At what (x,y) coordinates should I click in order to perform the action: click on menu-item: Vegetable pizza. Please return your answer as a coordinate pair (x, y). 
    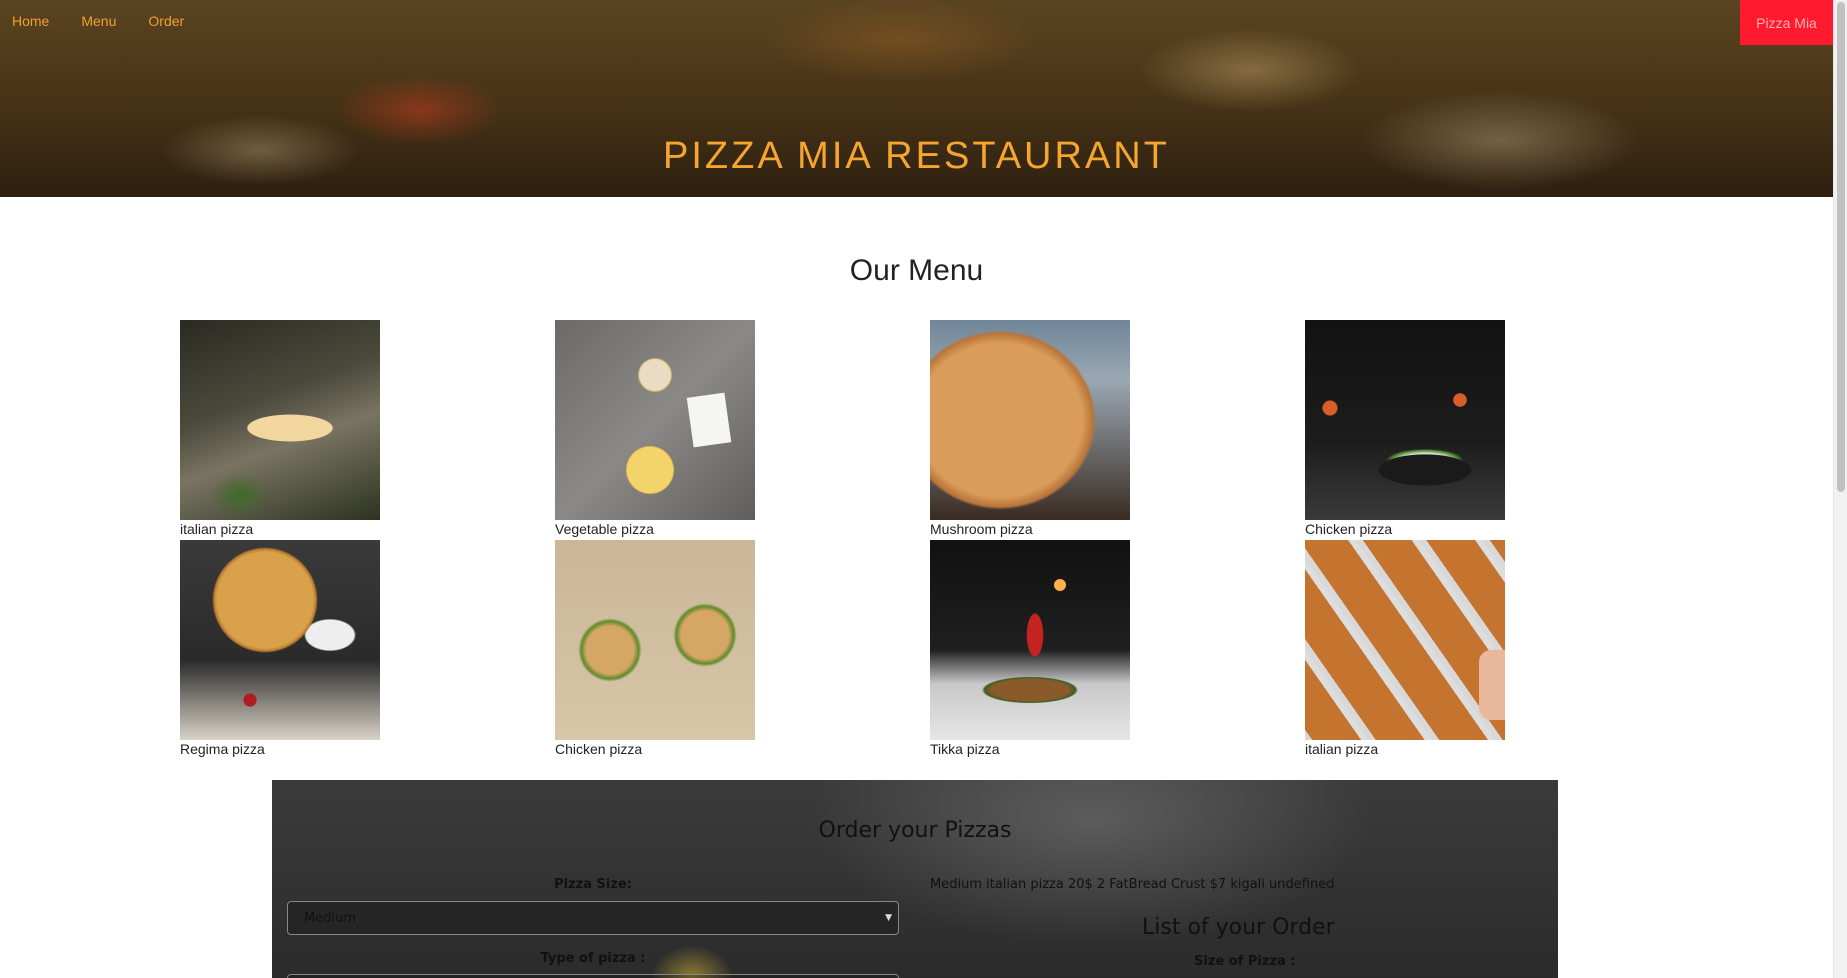
    Looking at the image, I should click on (655, 429).